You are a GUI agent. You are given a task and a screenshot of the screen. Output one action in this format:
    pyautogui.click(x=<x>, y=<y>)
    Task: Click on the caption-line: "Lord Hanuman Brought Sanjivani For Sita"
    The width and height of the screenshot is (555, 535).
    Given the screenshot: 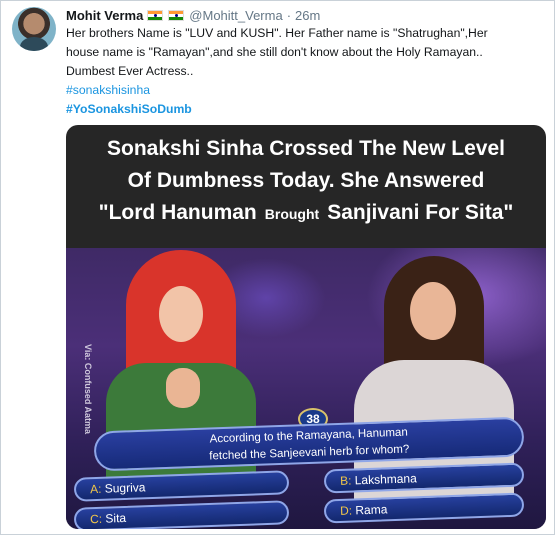 What is the action you would take?
    pyautogui.click(x=306, y=213)
    